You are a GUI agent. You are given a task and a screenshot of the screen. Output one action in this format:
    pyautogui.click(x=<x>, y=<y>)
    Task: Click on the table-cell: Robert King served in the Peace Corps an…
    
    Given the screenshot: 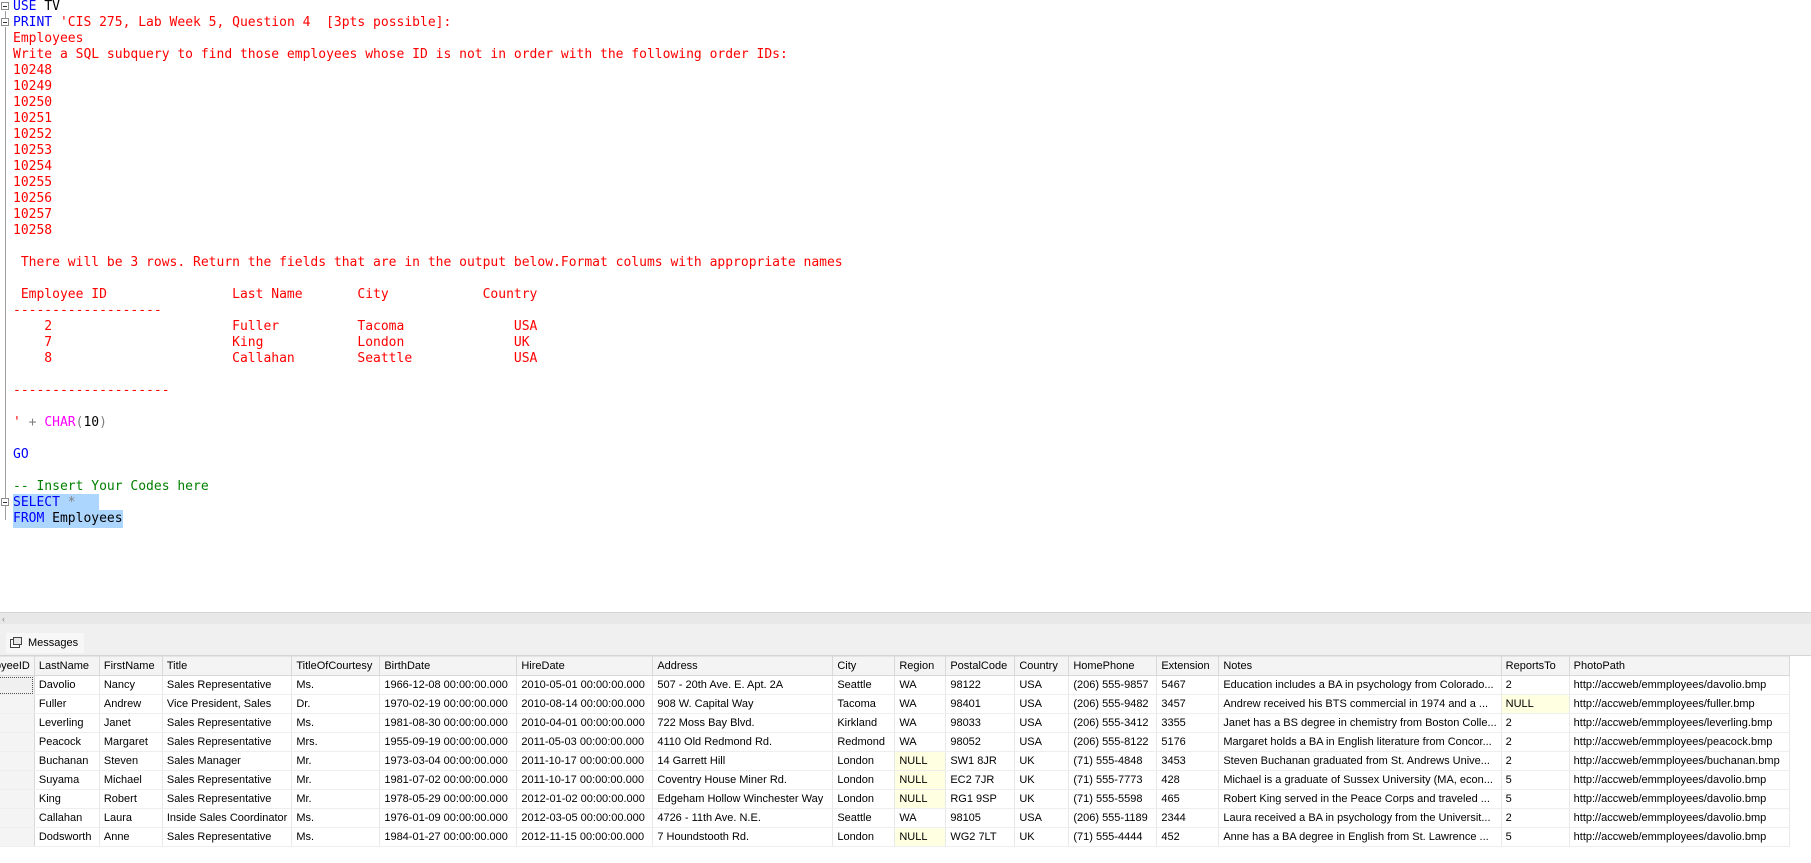 What is the action you would take?
    pyautogui.click(x=1360, y=799)
    